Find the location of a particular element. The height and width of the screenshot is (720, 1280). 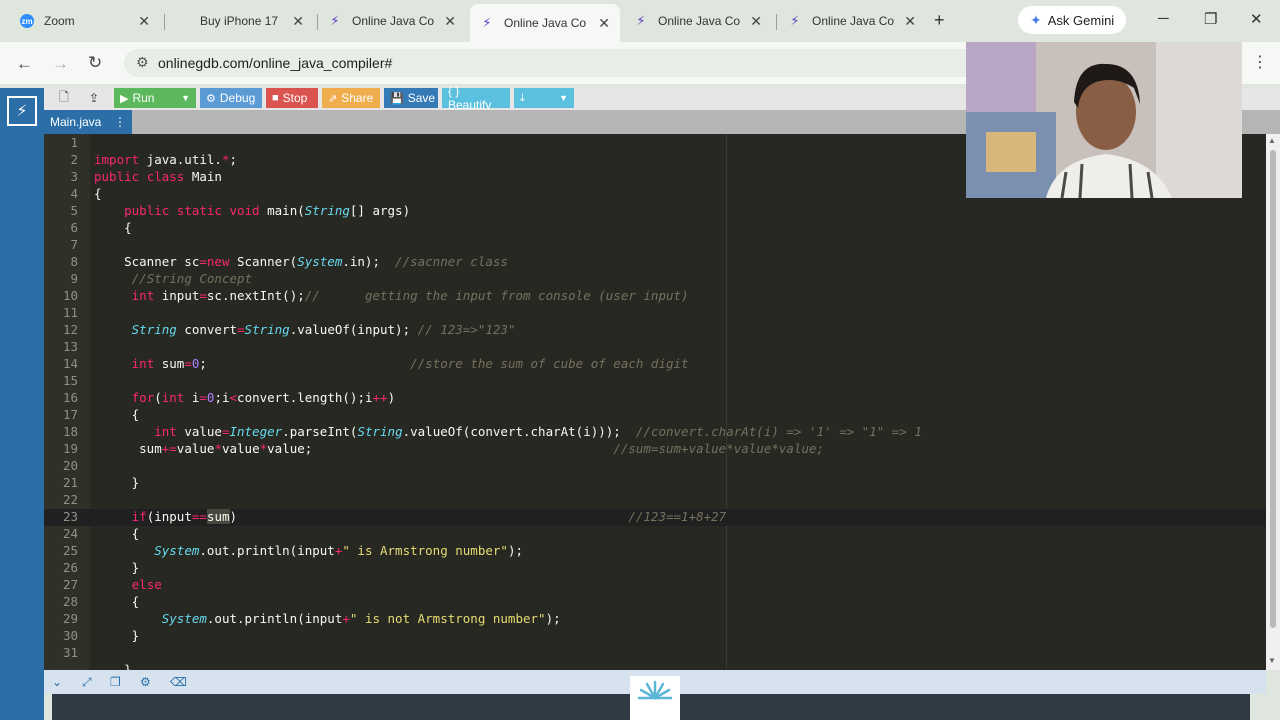

tab-title: Buy iPhone 17 is located at coordinates (239, 21).